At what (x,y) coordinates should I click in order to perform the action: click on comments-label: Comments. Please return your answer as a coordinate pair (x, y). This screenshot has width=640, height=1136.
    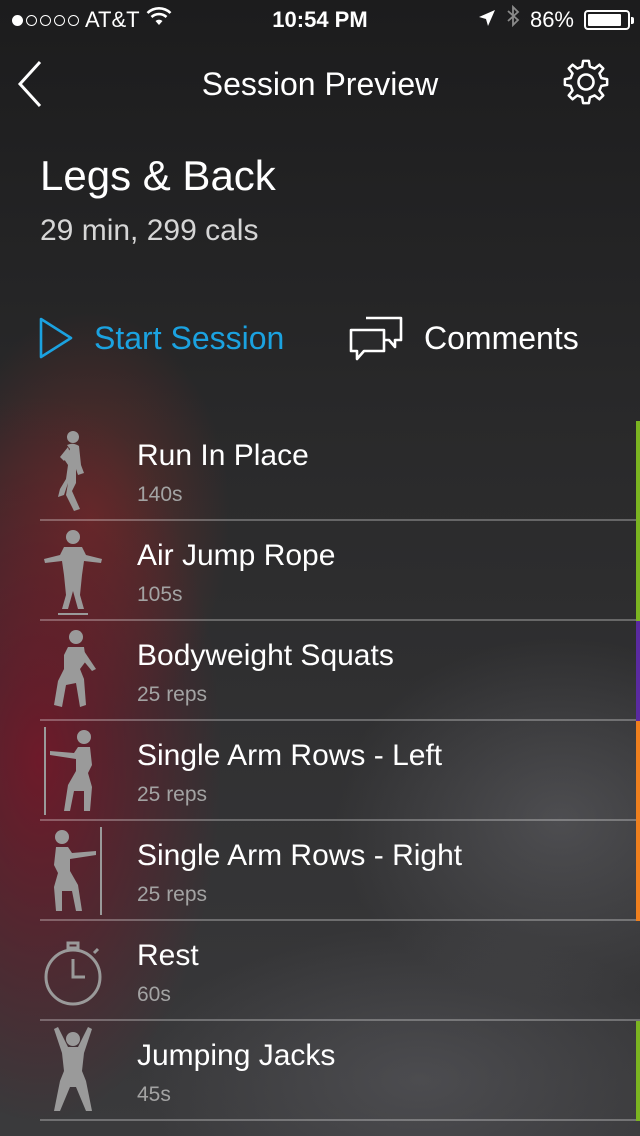
    Looking at the image, I should click on (501, 337).